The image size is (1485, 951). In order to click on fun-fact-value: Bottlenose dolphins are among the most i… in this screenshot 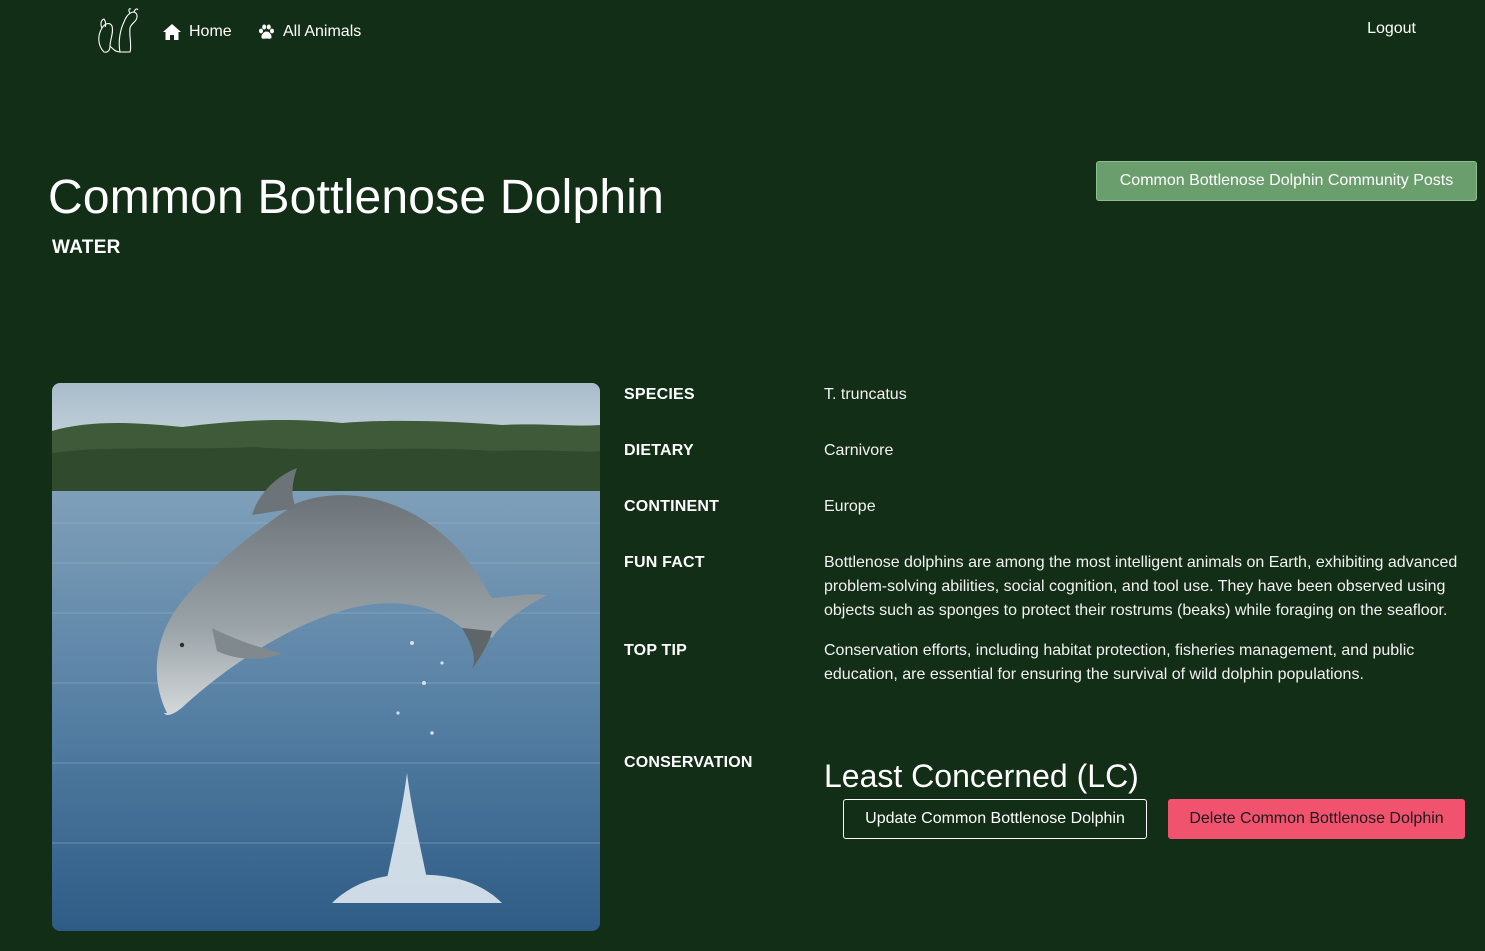, I will do `click(1141, 586)`.